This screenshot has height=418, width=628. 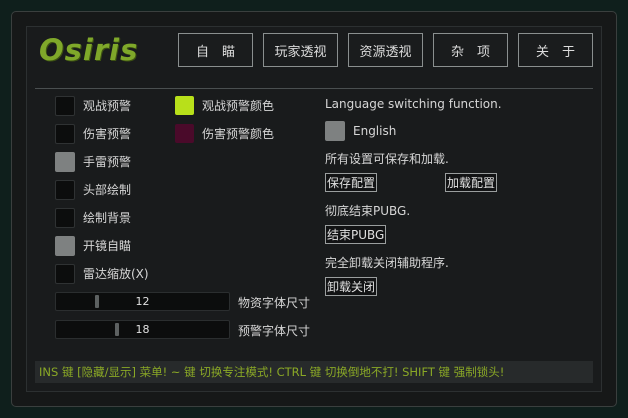 I want to click on save-config-button: 保存配置, so click(x=351, y=182).